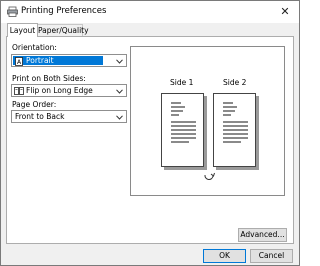  Describe the element at coordinates (64, 11) in the screenshot. I see `window-title: Printing Preferences` at that location.